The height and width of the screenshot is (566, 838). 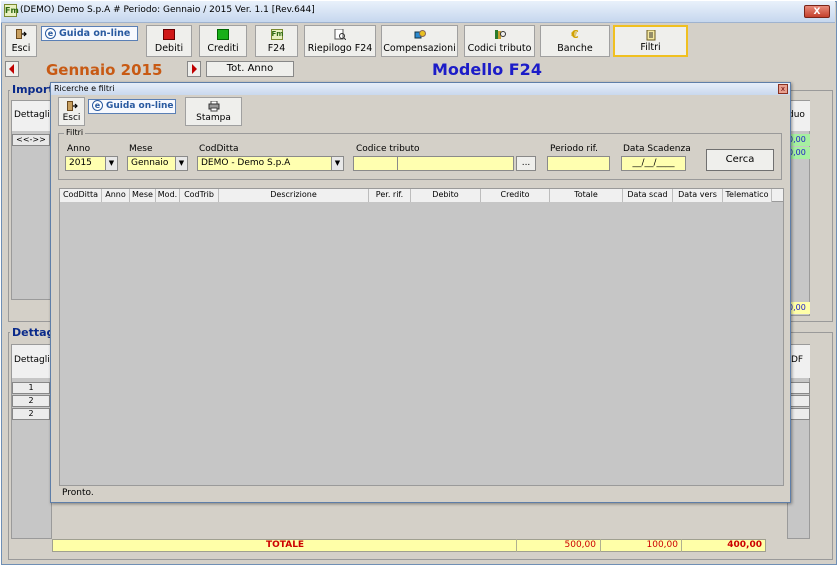 What do you see at coordinates (213, 106) in the screenshot?
I see `printer-icon` at bounding box center [213, 106].